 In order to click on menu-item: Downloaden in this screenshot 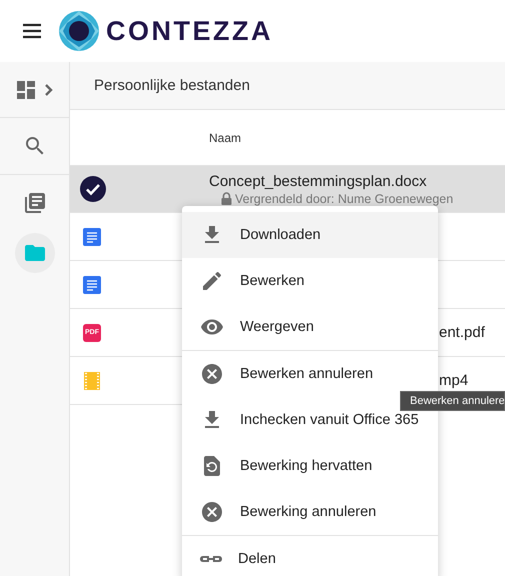, I will do `click(310, 235)`.